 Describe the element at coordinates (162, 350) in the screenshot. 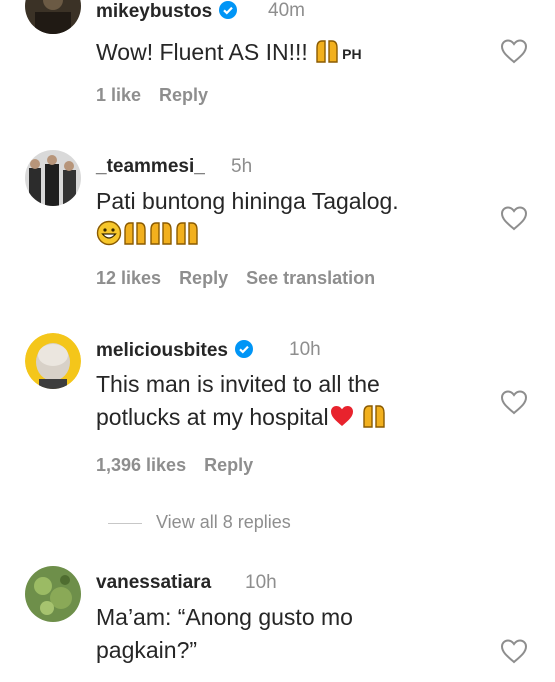

I see `username-text: meliciousbites` at that location.